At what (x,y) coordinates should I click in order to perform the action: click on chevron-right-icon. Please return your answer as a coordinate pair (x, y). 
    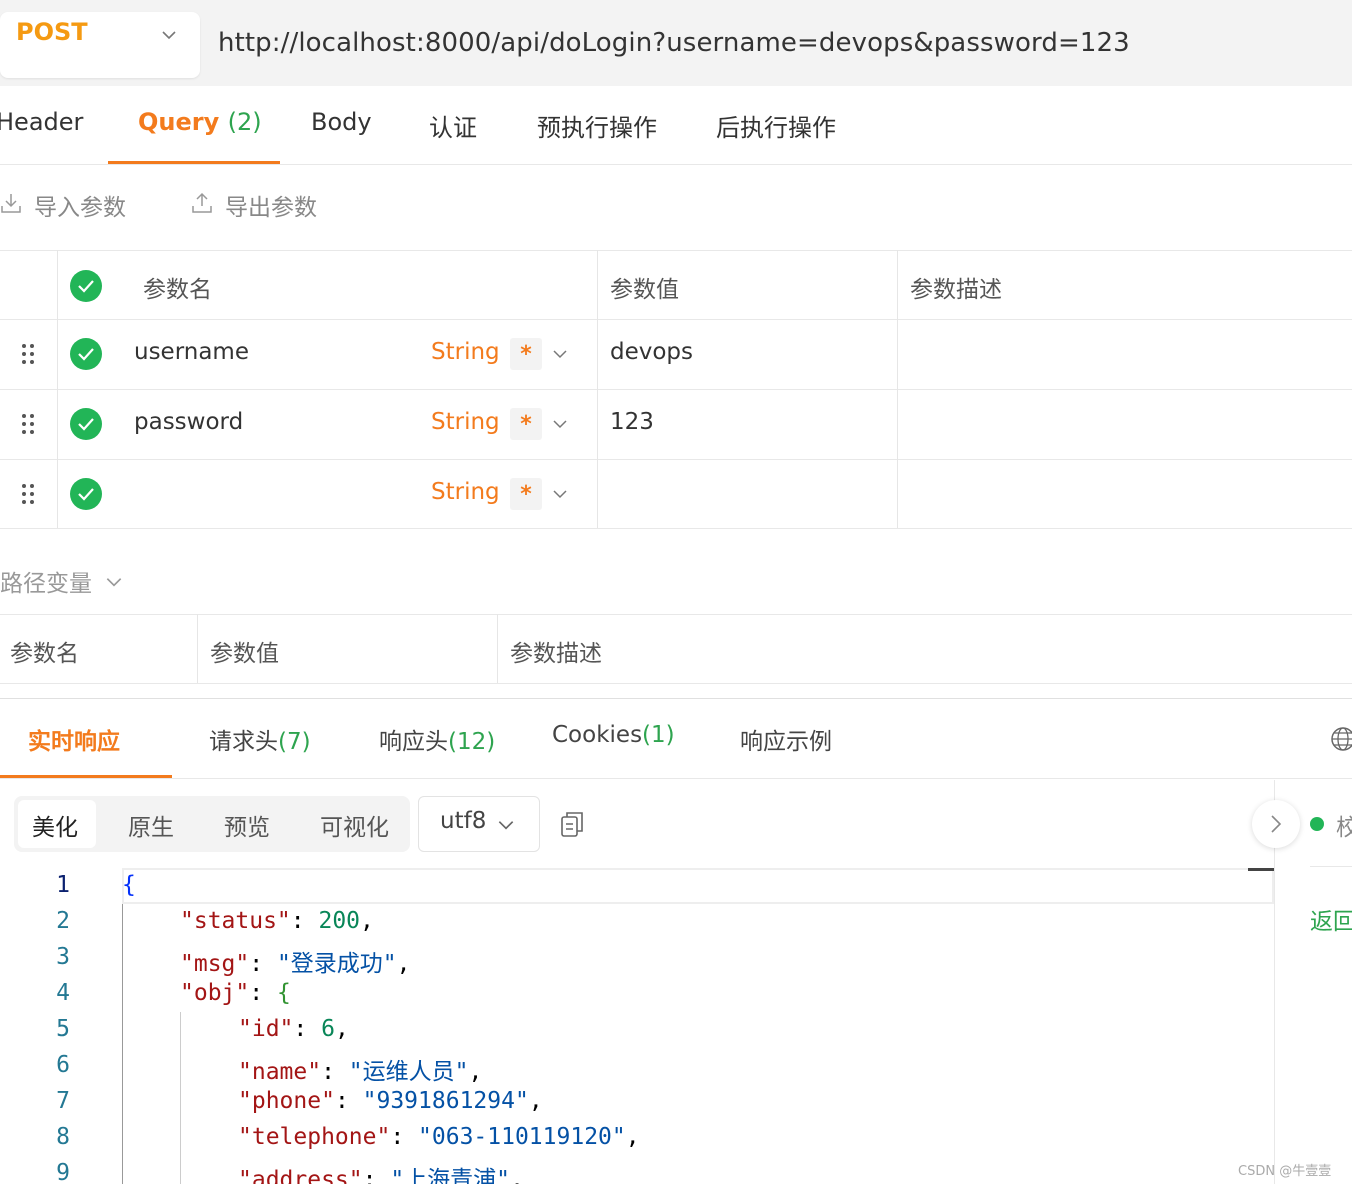
    Looking at the image, I should click on (1276, 824).